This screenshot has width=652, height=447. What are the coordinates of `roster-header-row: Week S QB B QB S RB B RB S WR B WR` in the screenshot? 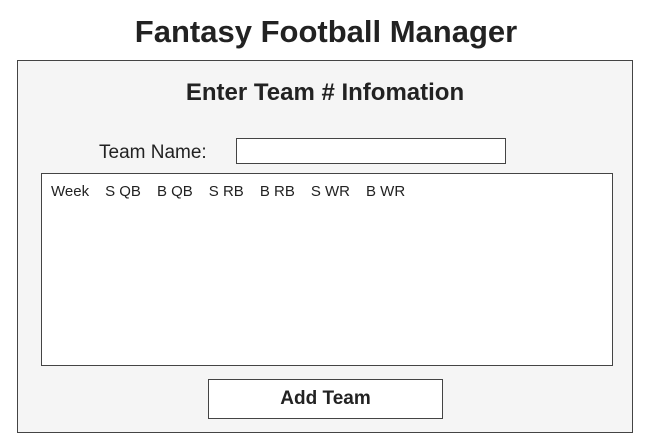 It's located at (327, 187).